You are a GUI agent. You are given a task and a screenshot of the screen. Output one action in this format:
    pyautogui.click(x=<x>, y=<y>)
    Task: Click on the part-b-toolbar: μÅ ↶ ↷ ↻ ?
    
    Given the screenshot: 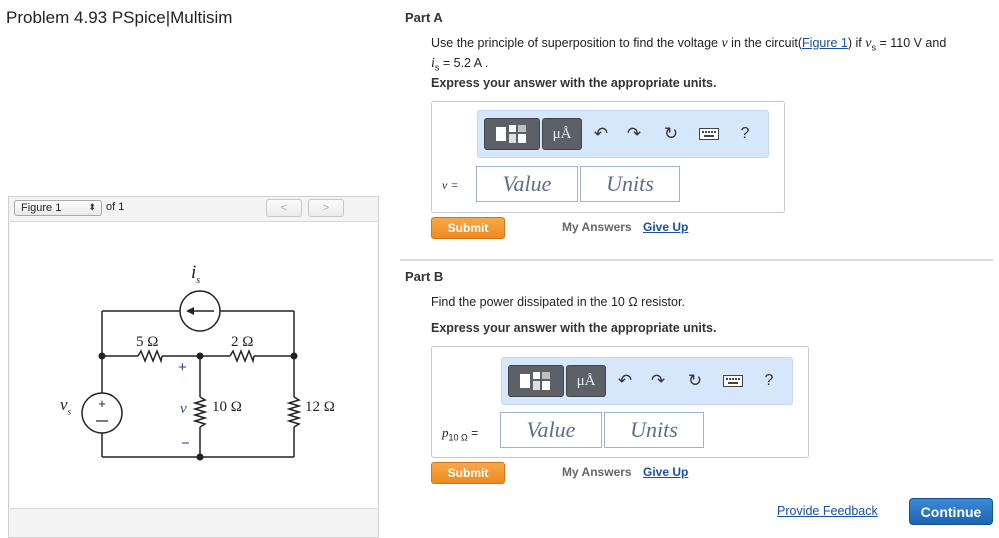 What is the action you would take?
    pyautogui.click(x=647, y=381)
    